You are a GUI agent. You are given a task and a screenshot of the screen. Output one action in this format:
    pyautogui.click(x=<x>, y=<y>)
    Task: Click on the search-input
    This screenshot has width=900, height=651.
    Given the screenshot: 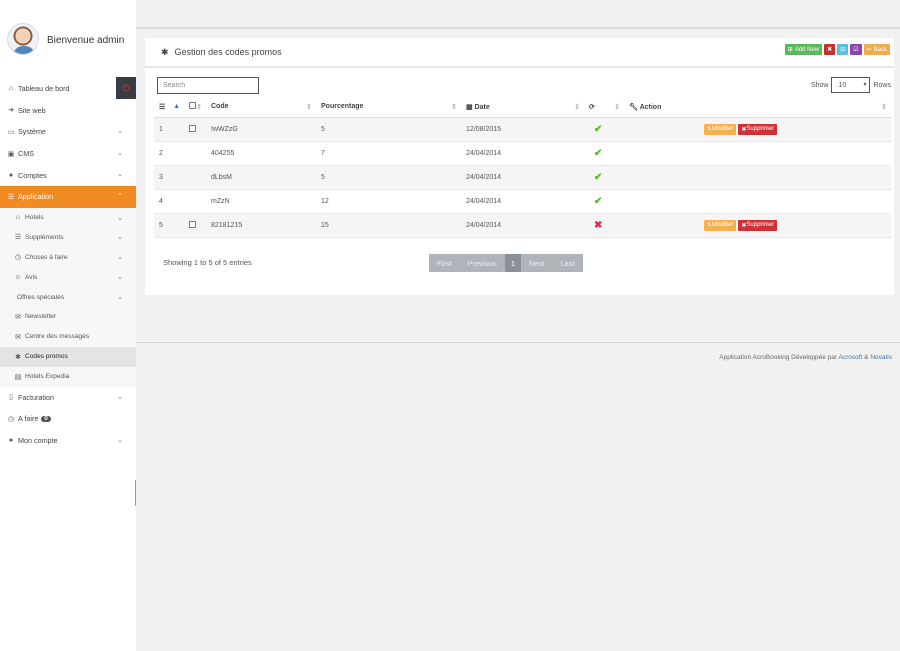 What is the action you would take?
    pyautogui.click(x=208, y=85)
    